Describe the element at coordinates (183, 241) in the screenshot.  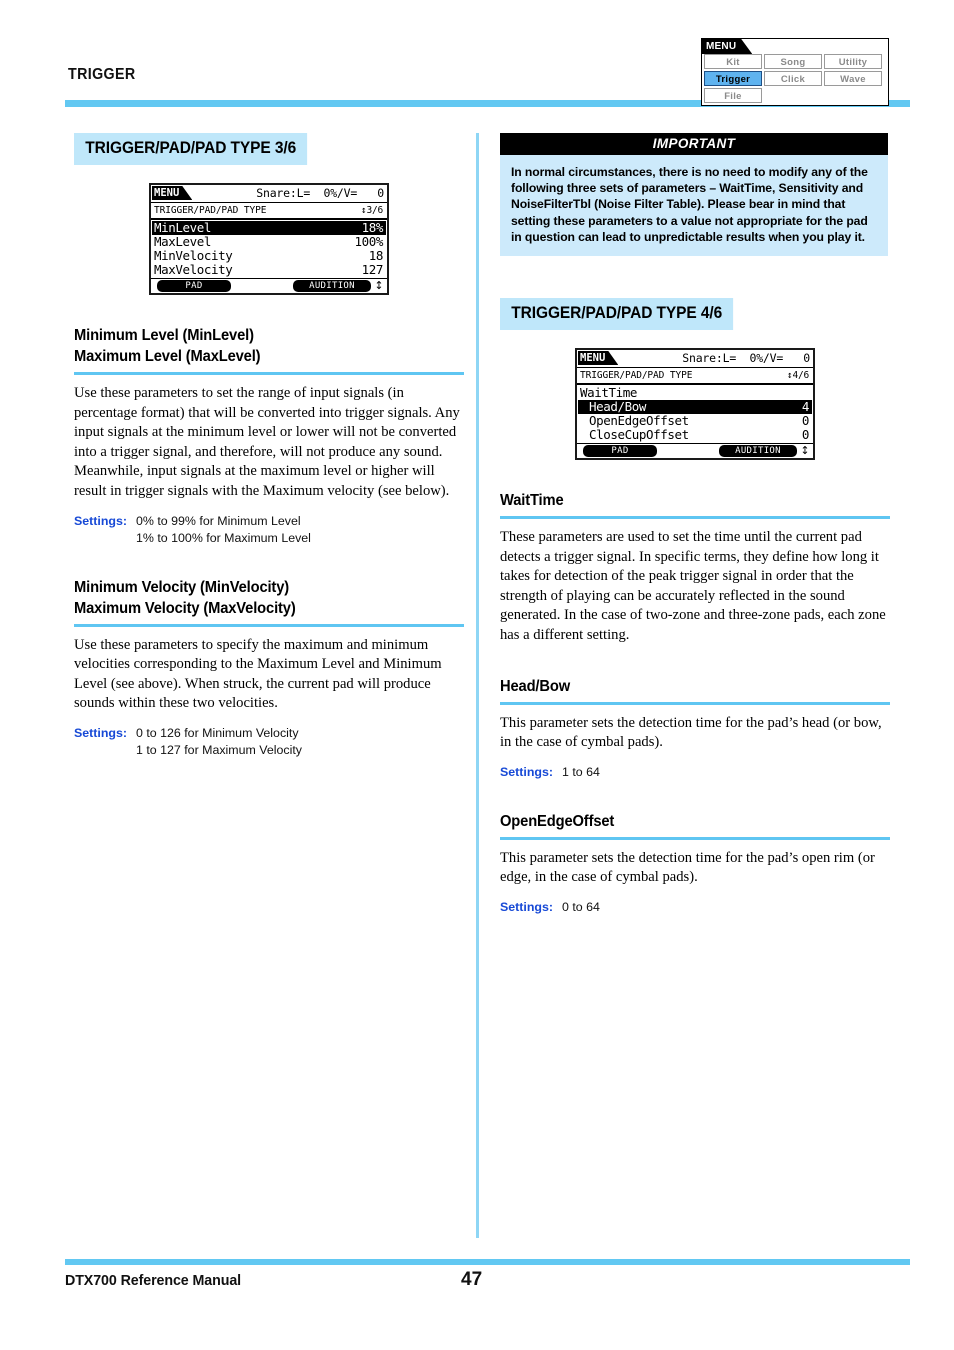
I see `lcd-row-label: MaxLevel` at that location.